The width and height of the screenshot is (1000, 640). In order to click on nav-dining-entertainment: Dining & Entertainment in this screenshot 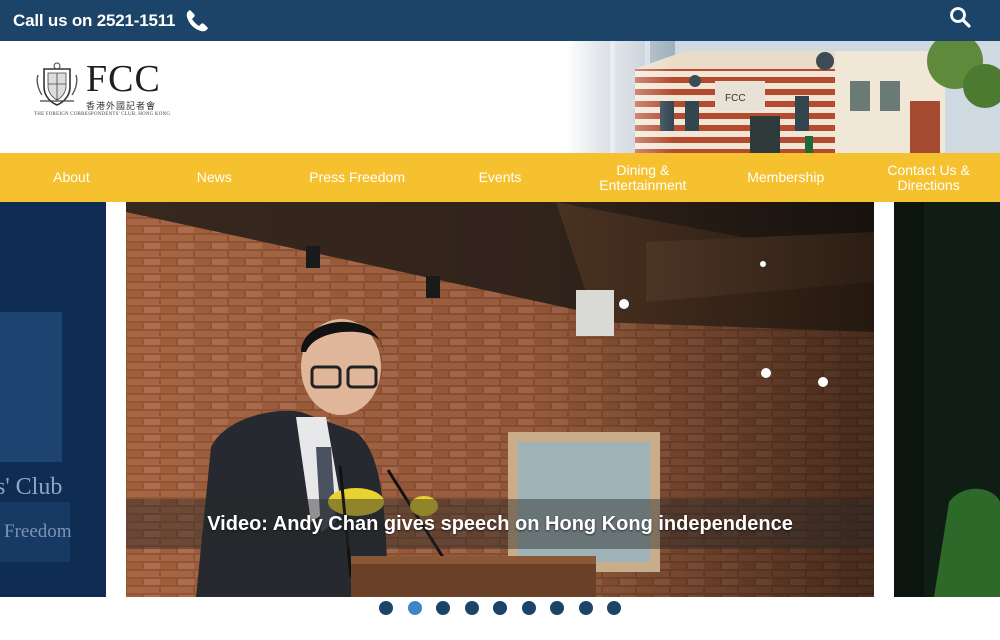, I will do `click(642, 177)`.